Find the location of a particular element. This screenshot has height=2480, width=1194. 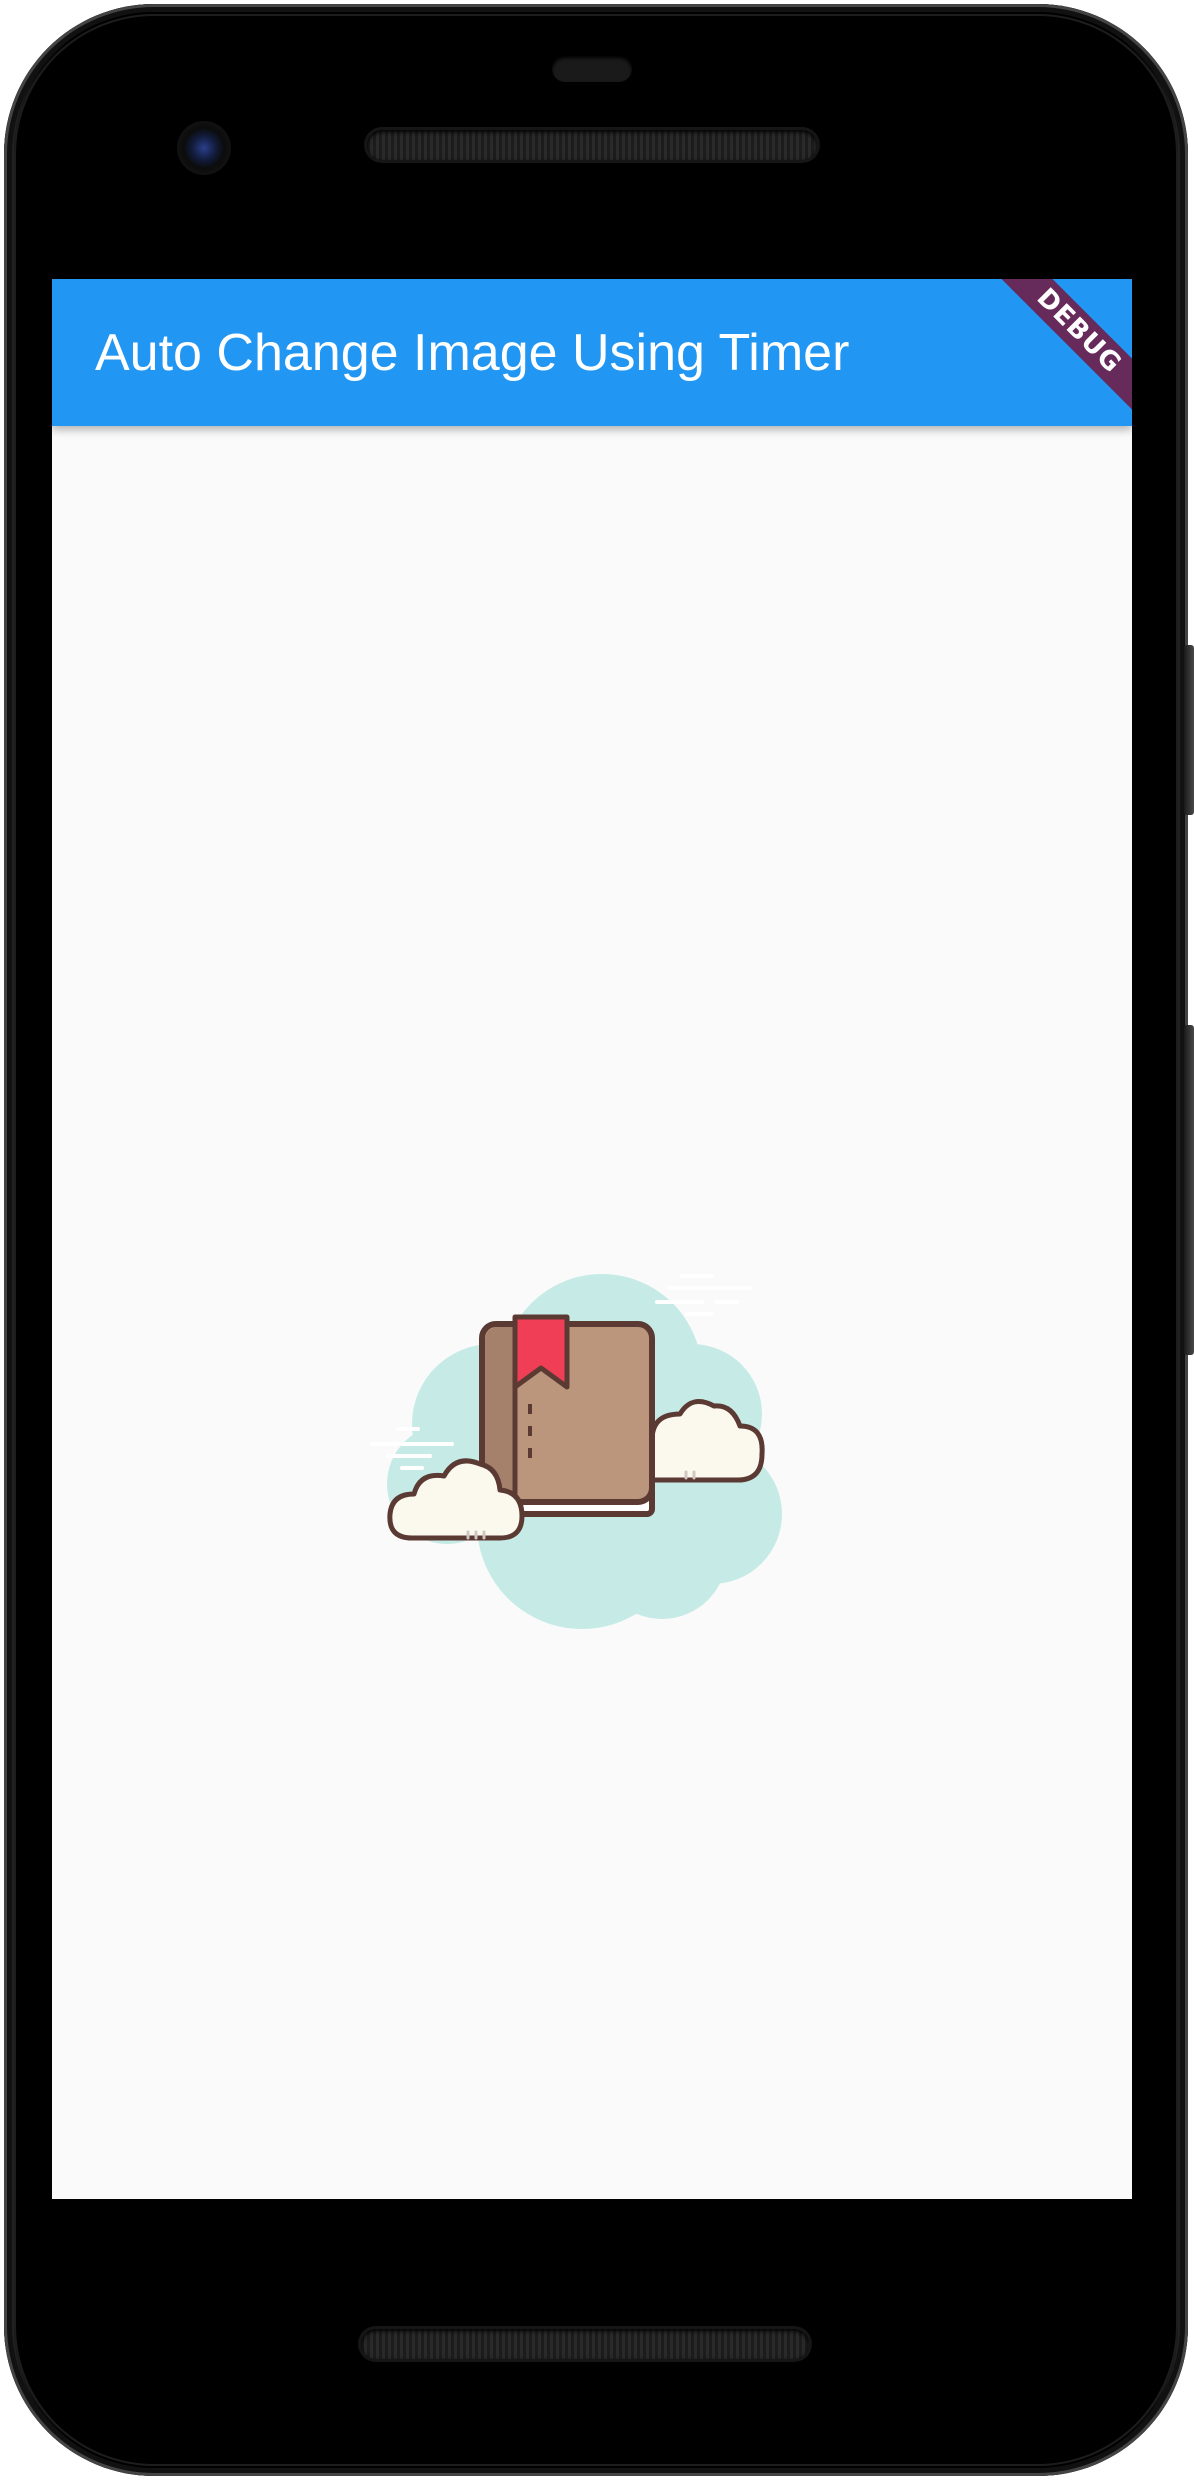

auto-changing-image is located at coordinates (592, 1454).